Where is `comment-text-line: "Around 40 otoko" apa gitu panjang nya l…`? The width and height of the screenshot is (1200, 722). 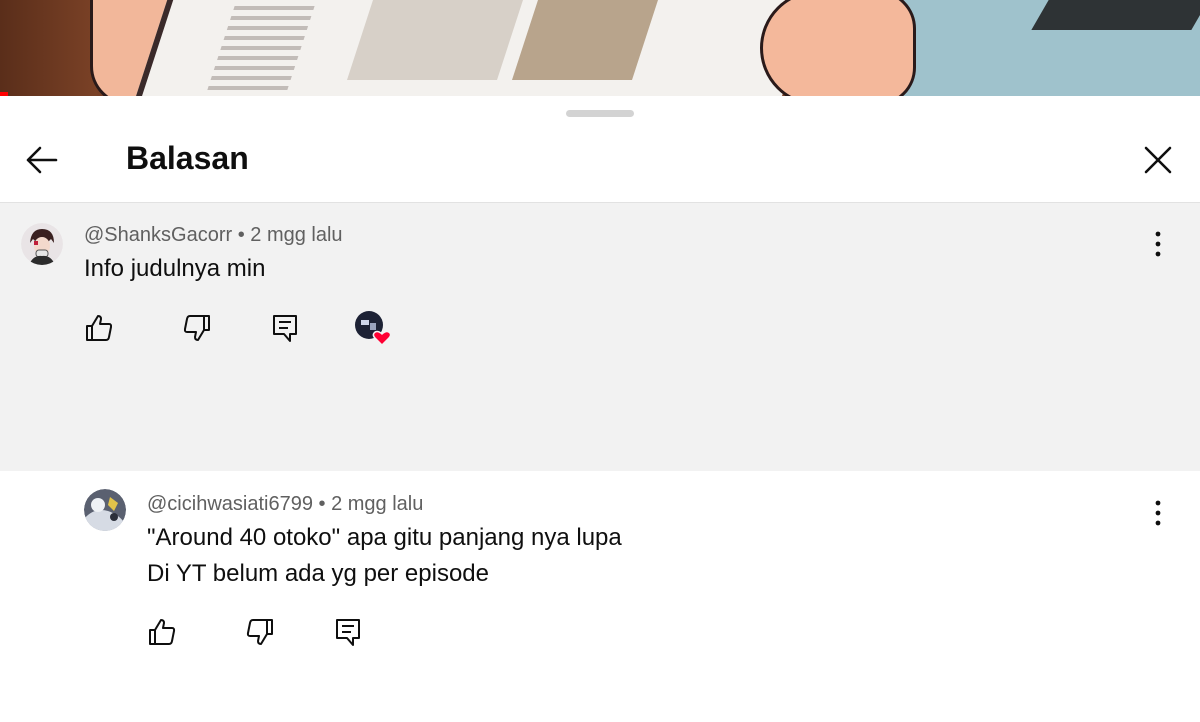 comment-text-line: "Around 40 otoko" apa gitu panjang nya l… is located at coordinates (384, 537).